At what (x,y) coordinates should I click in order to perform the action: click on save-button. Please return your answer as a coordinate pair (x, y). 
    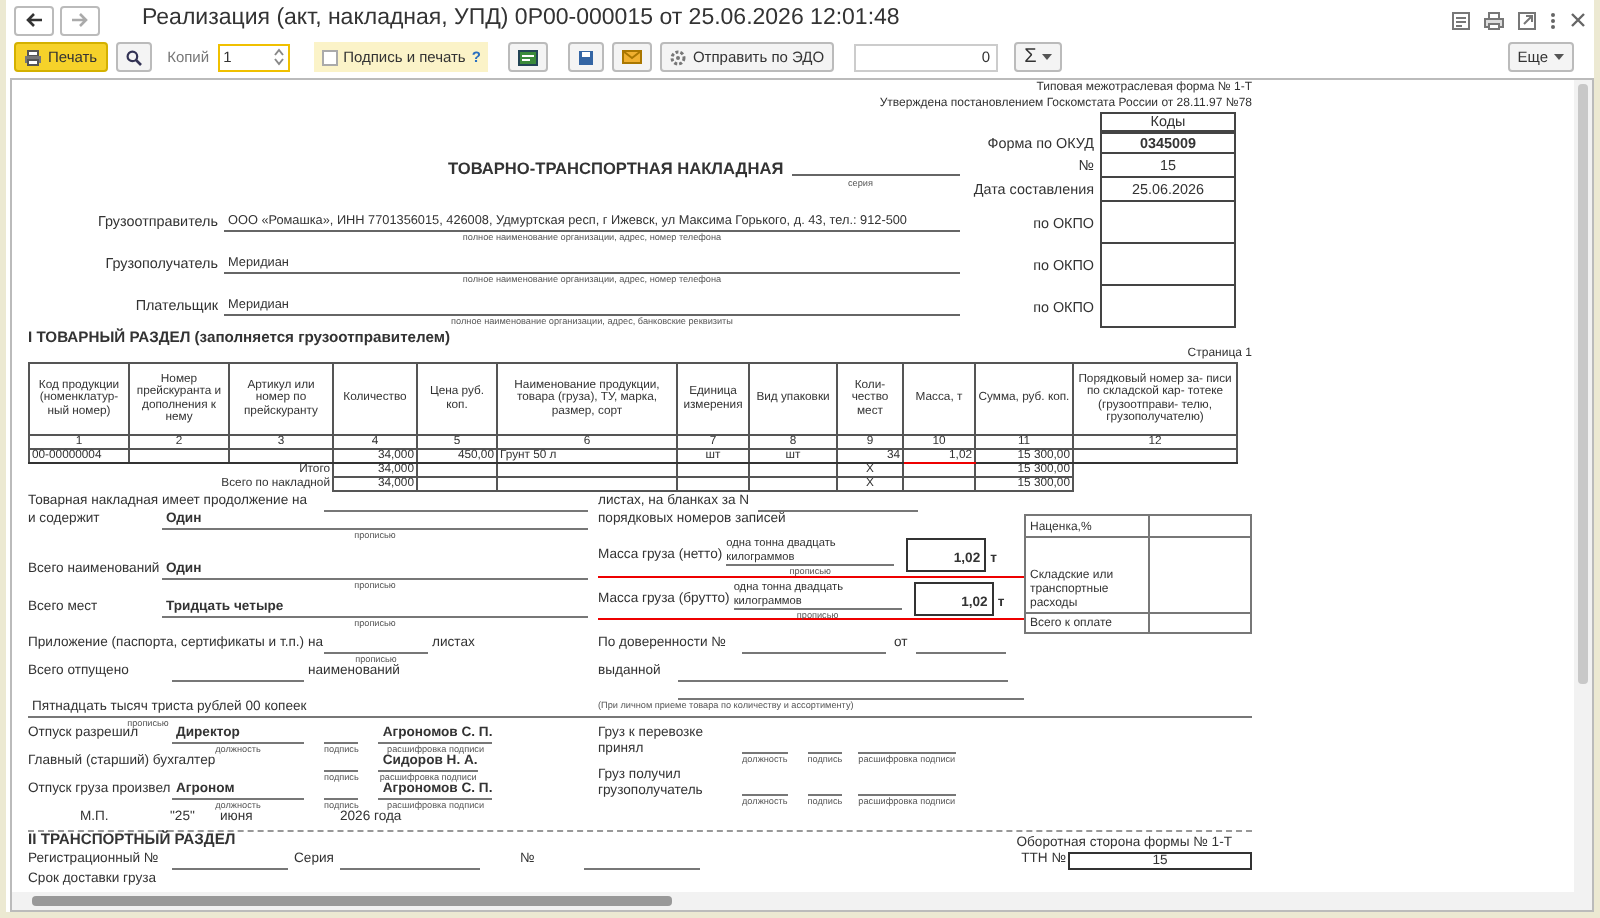
    Looking at the image, I should click on (586, 57).